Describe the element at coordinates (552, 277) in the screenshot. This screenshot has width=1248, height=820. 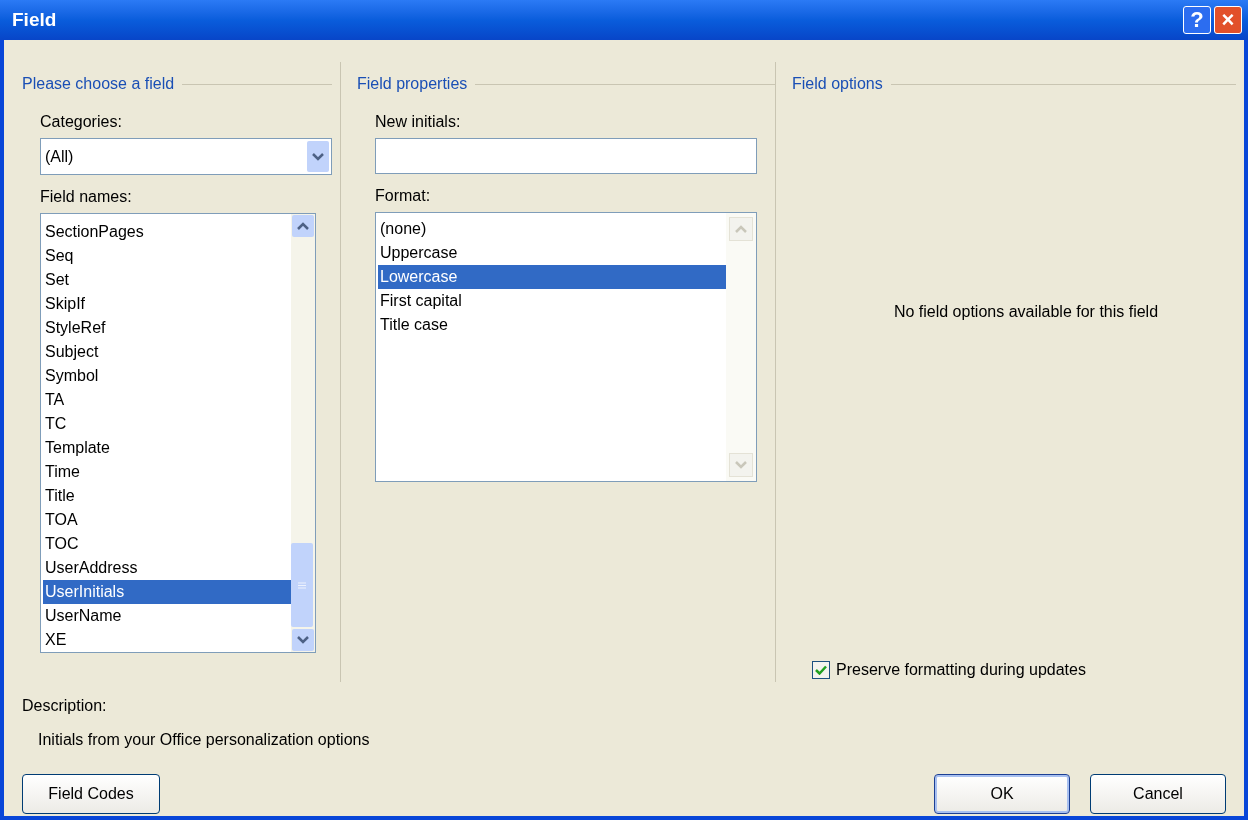
I see `list-item: Lowercase` at that location.